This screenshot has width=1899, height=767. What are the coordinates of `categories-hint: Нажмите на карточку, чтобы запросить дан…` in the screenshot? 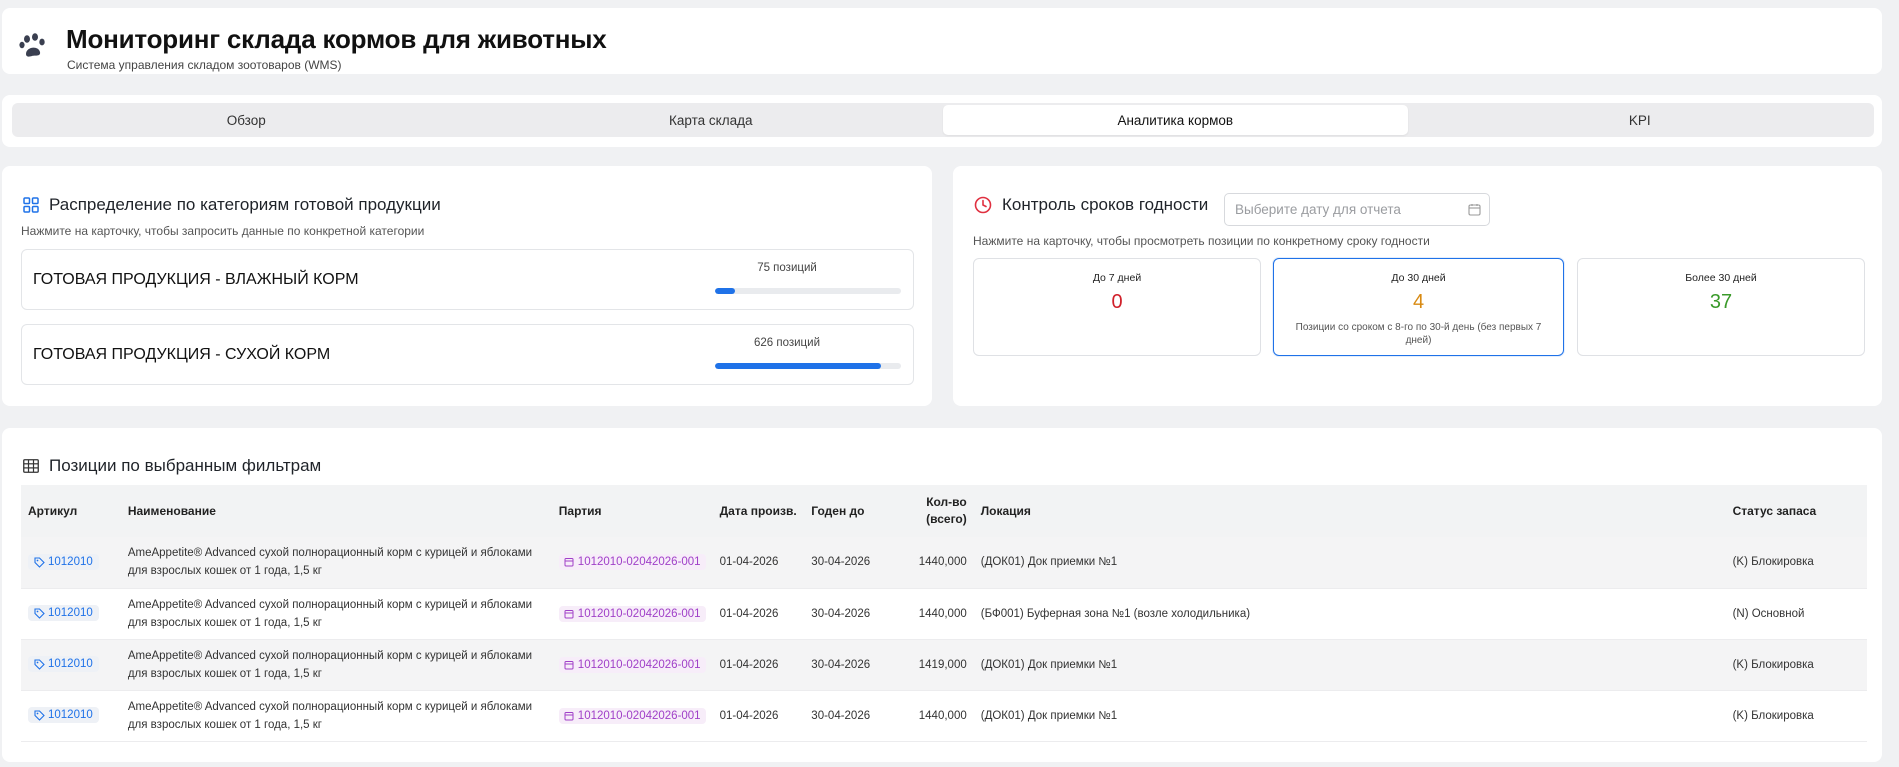 It's located at (223, 231).